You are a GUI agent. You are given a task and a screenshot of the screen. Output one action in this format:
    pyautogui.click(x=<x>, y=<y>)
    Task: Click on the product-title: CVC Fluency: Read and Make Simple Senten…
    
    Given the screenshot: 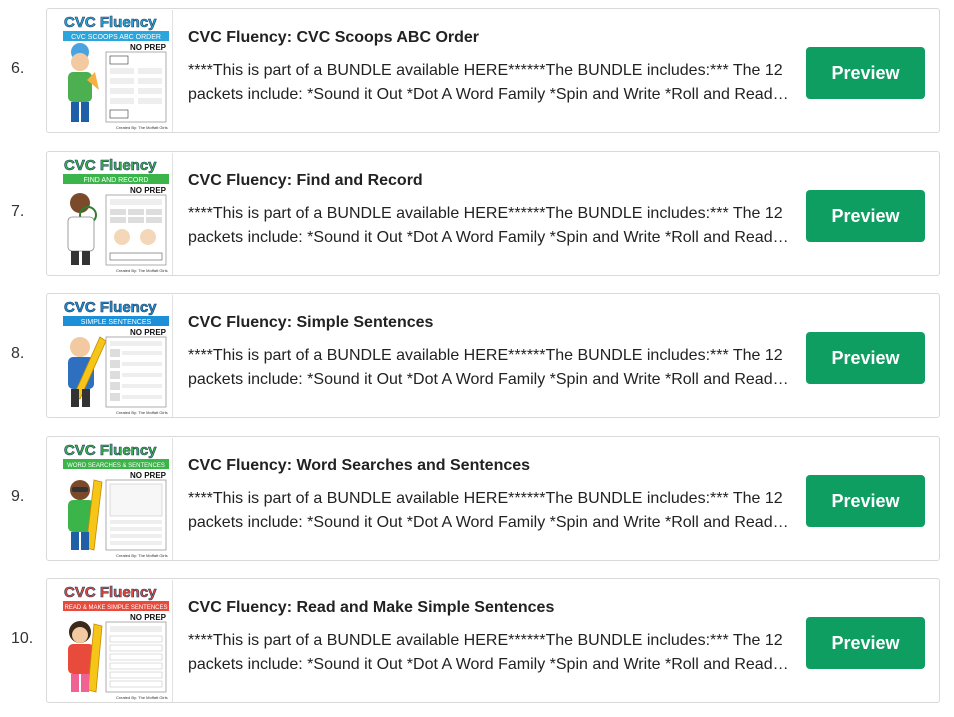 What is the action you would take?
    pyautogui.click(x=371, y=608)
    